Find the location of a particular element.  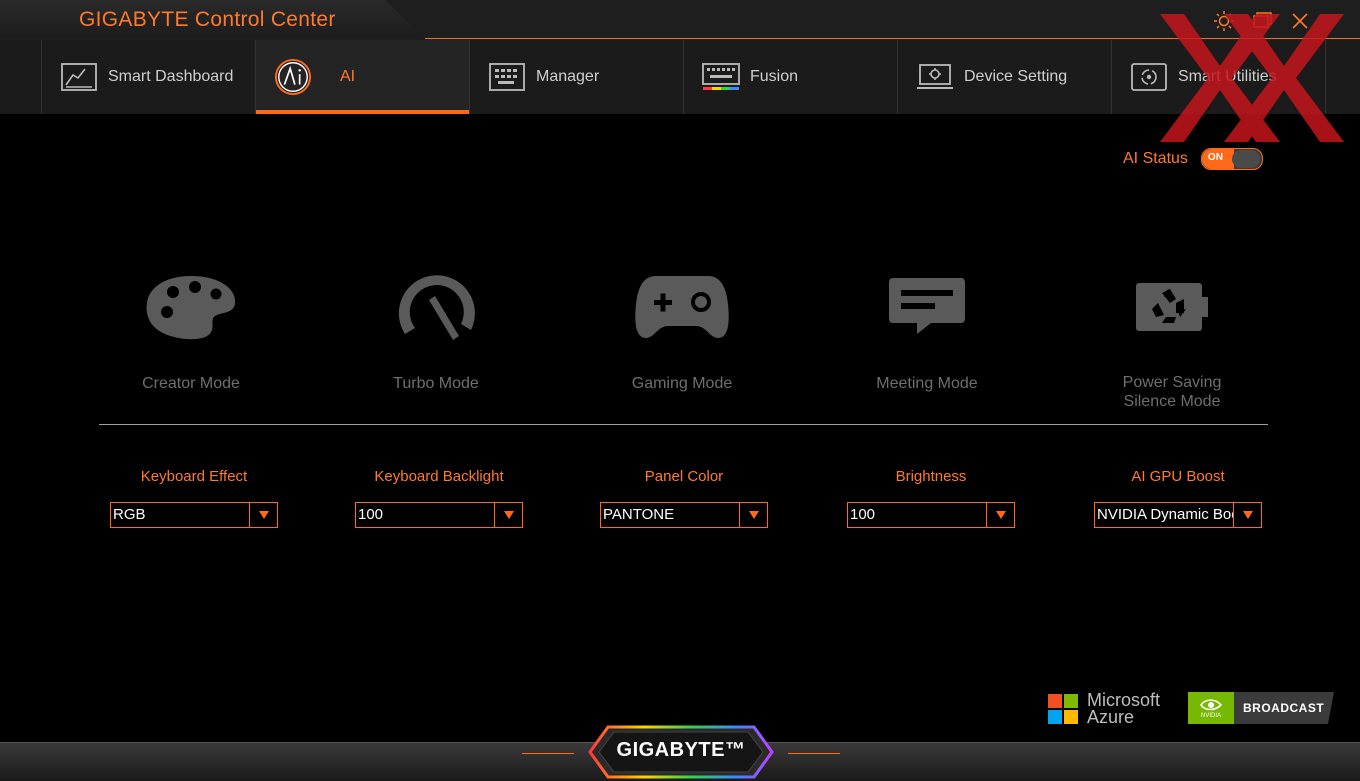

gigabyte-brand-badge: GIGABYTE™ is located at coordinates (681, 752).